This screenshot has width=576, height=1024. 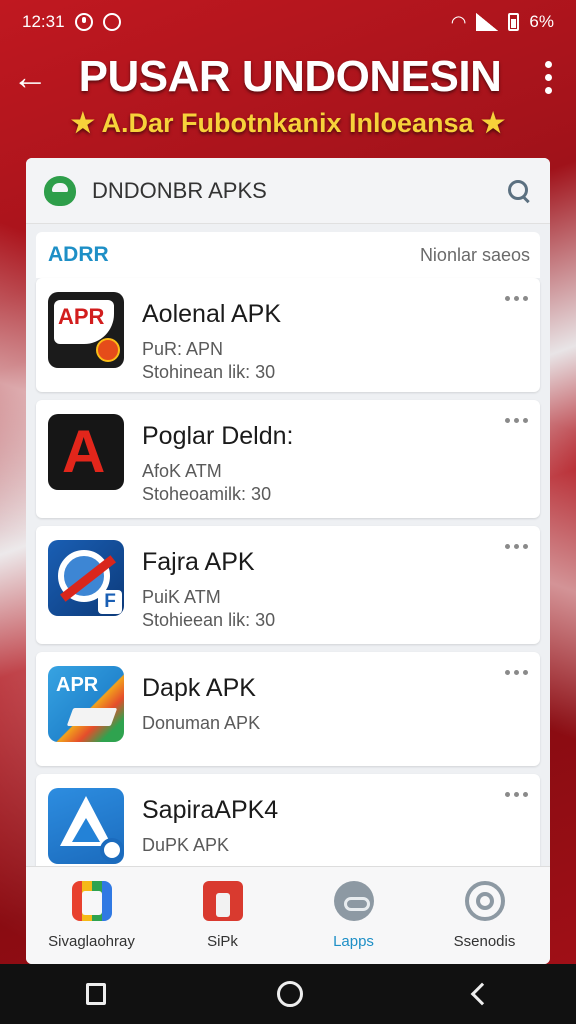 I want to click on list-item: APR Dapk APK Donuman APK, so click(x=288, y=709).